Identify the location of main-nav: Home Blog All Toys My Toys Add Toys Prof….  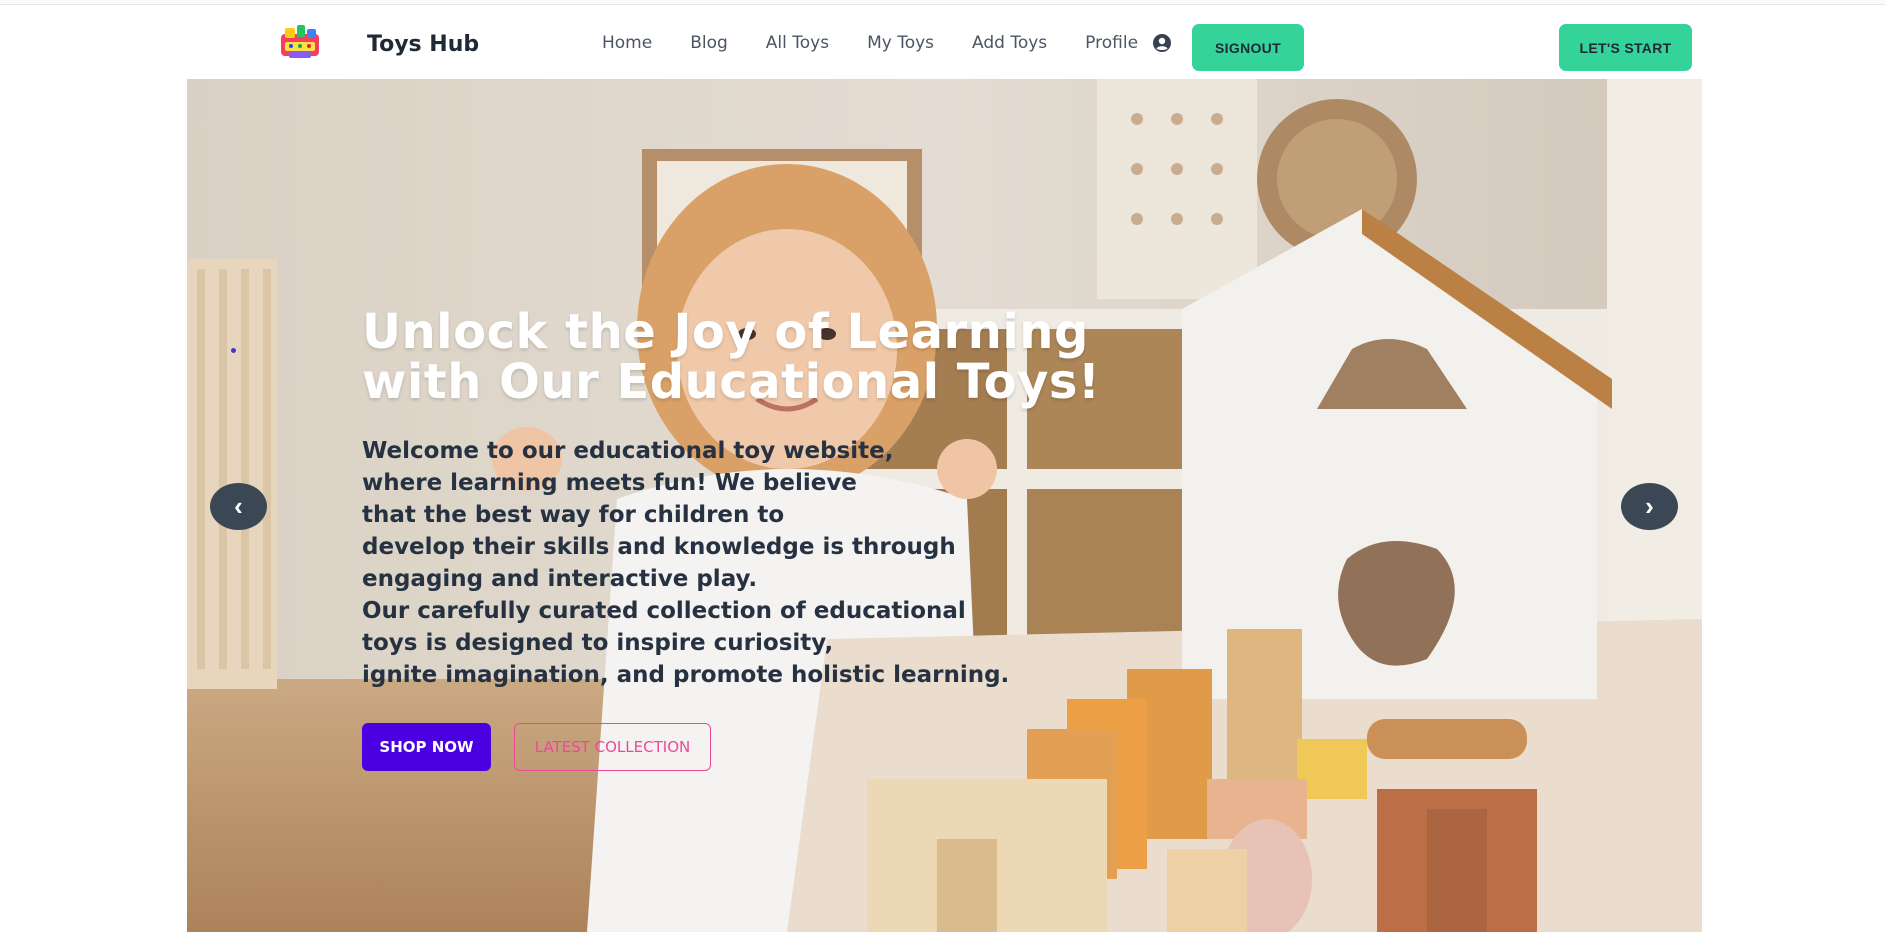
(887, 43).